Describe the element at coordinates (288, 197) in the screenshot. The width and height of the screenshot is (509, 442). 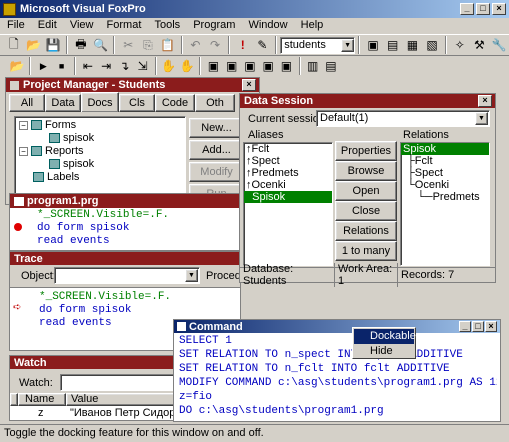
I see `alias-item-selected: Spisok` at that location.